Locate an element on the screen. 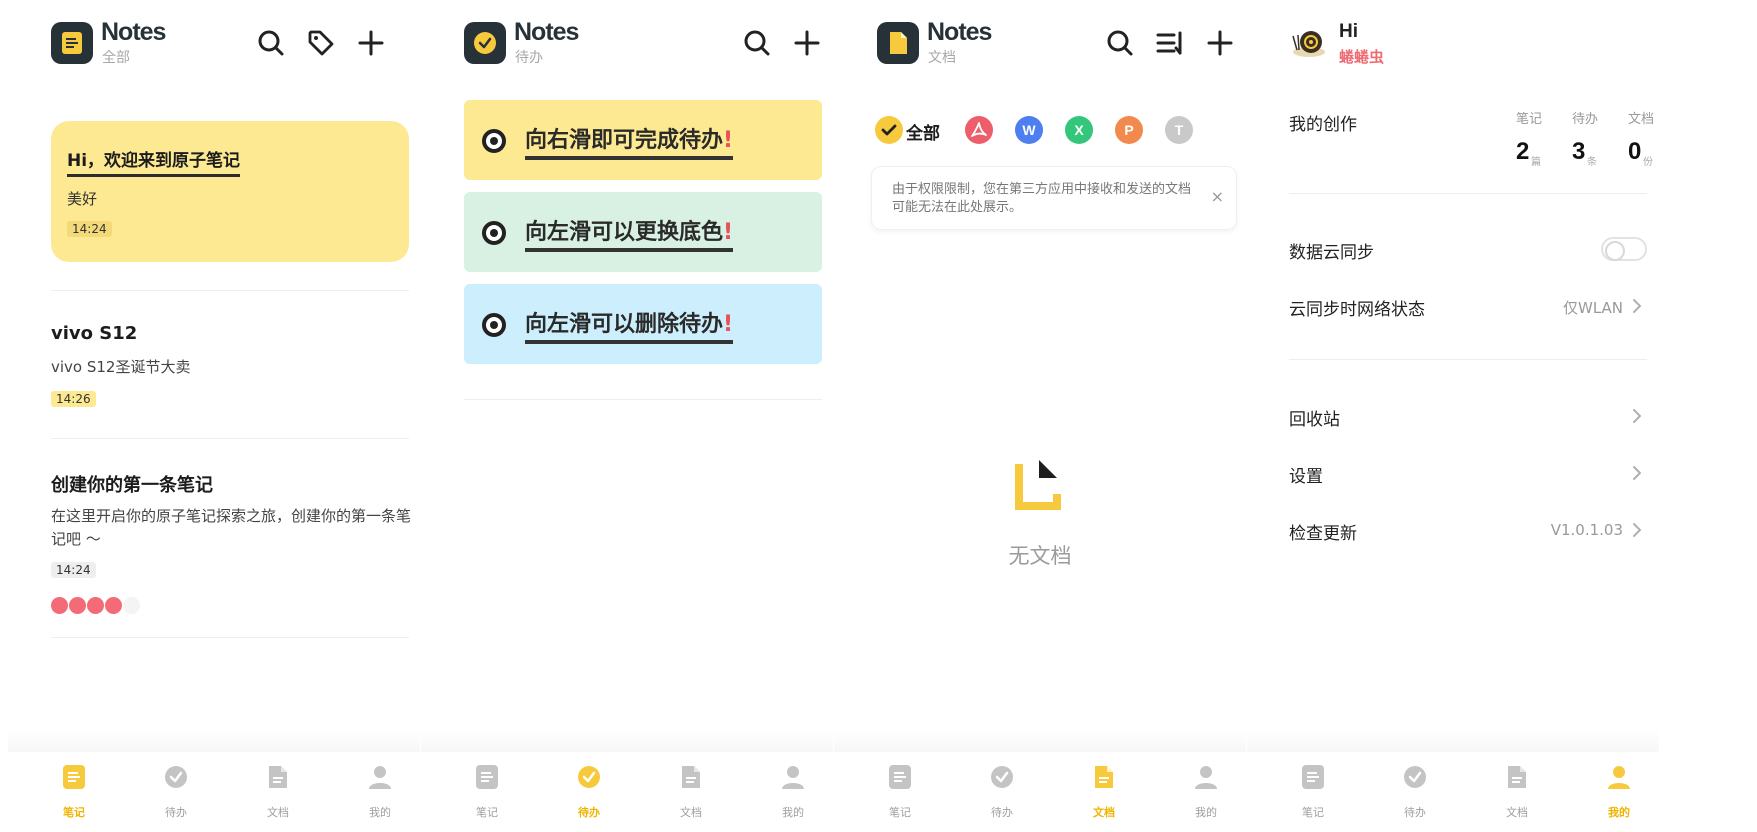 Image resolution: width=1757 pixels, height=832 pixels. todo-text: 向右滑即可完成待办! is located at coordinates (629, 141).